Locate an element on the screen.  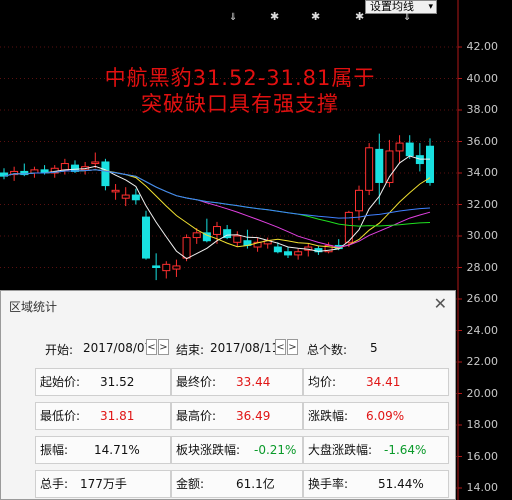
close-price-value: 33.44 is located at coordinates (253, 382).